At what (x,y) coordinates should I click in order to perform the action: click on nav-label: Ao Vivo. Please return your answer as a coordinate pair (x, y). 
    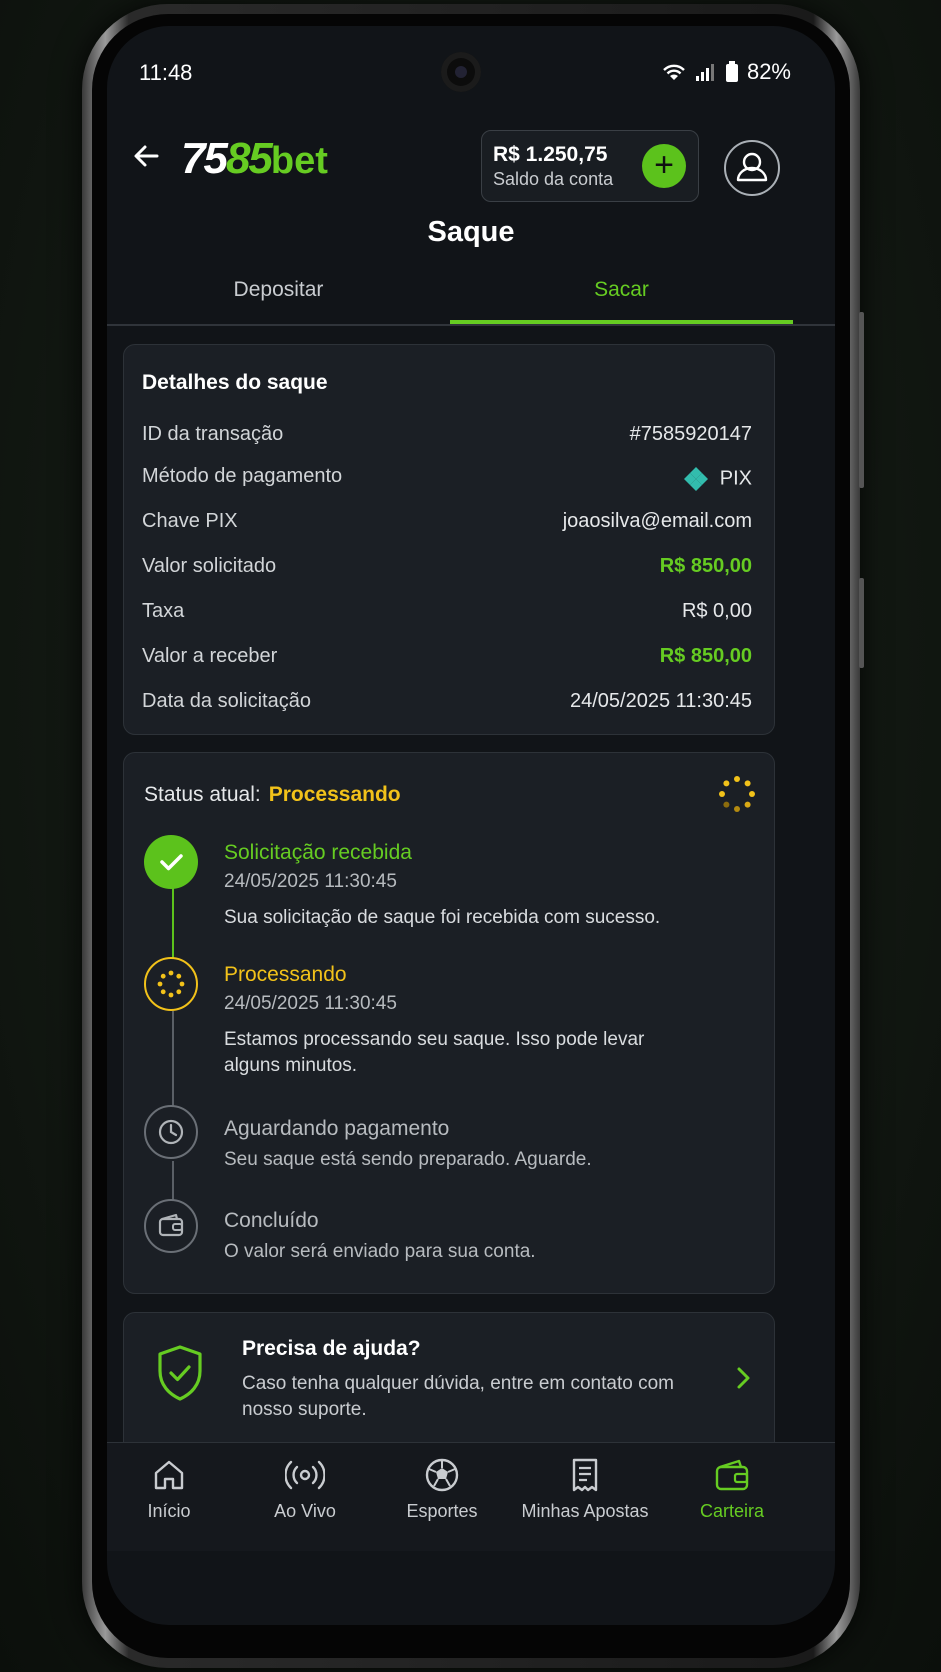
    Looking at the image, I should click on (305, 1511).